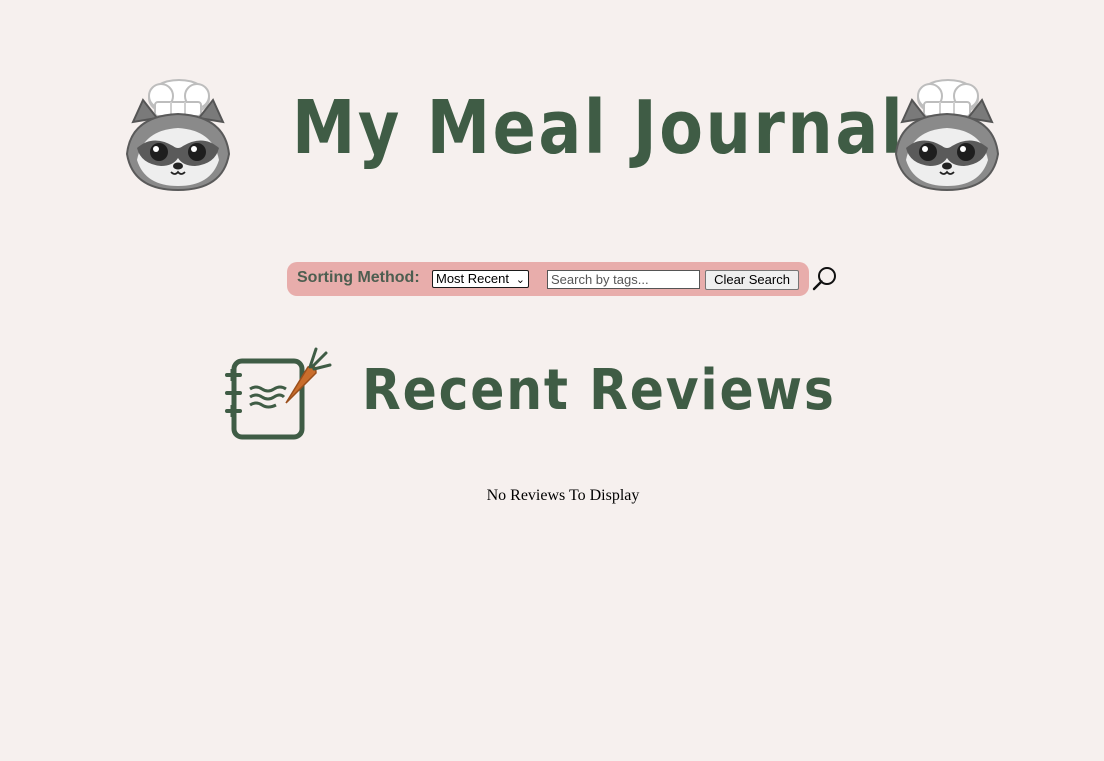 Image resolution: width=1104 pixels, height=761 pixels. I want to click on notebook-carrot-icon, so click(278, 393).